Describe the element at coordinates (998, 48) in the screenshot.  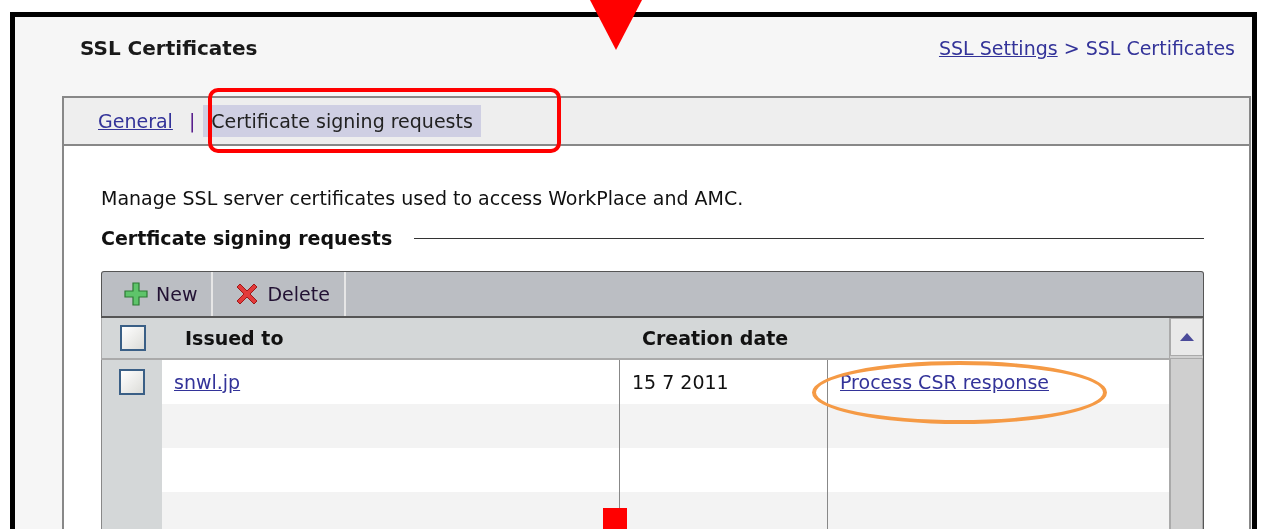
I see `breadcrumb-link: SSL Settings` at that location.